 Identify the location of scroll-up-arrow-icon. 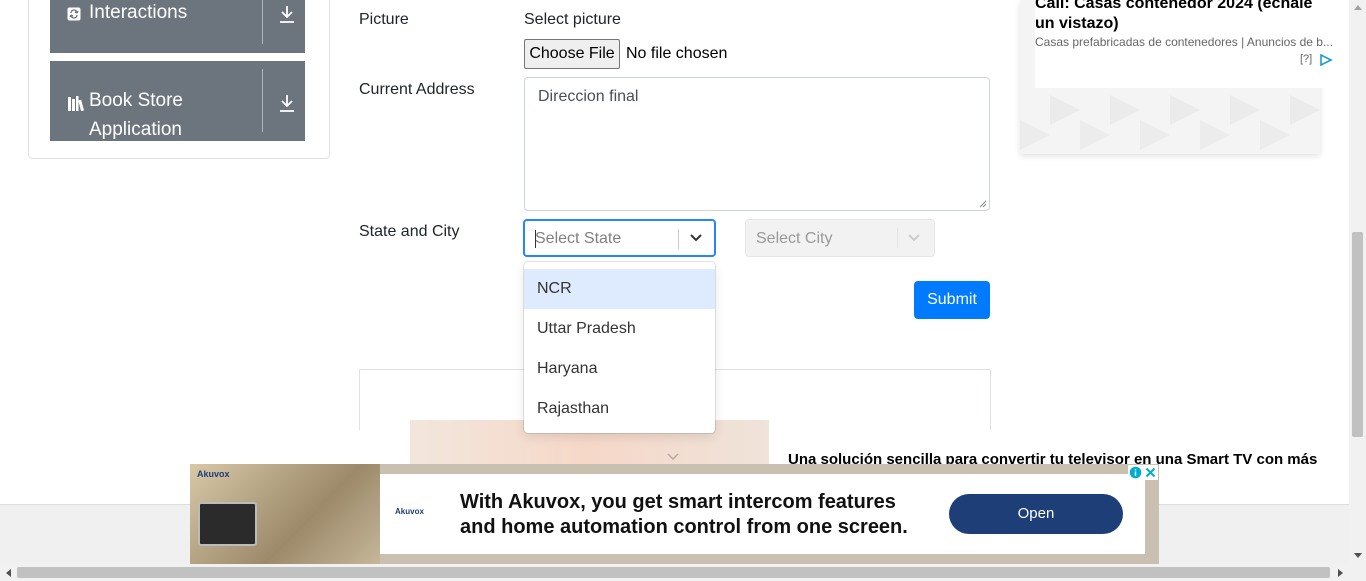
(1358, 7).